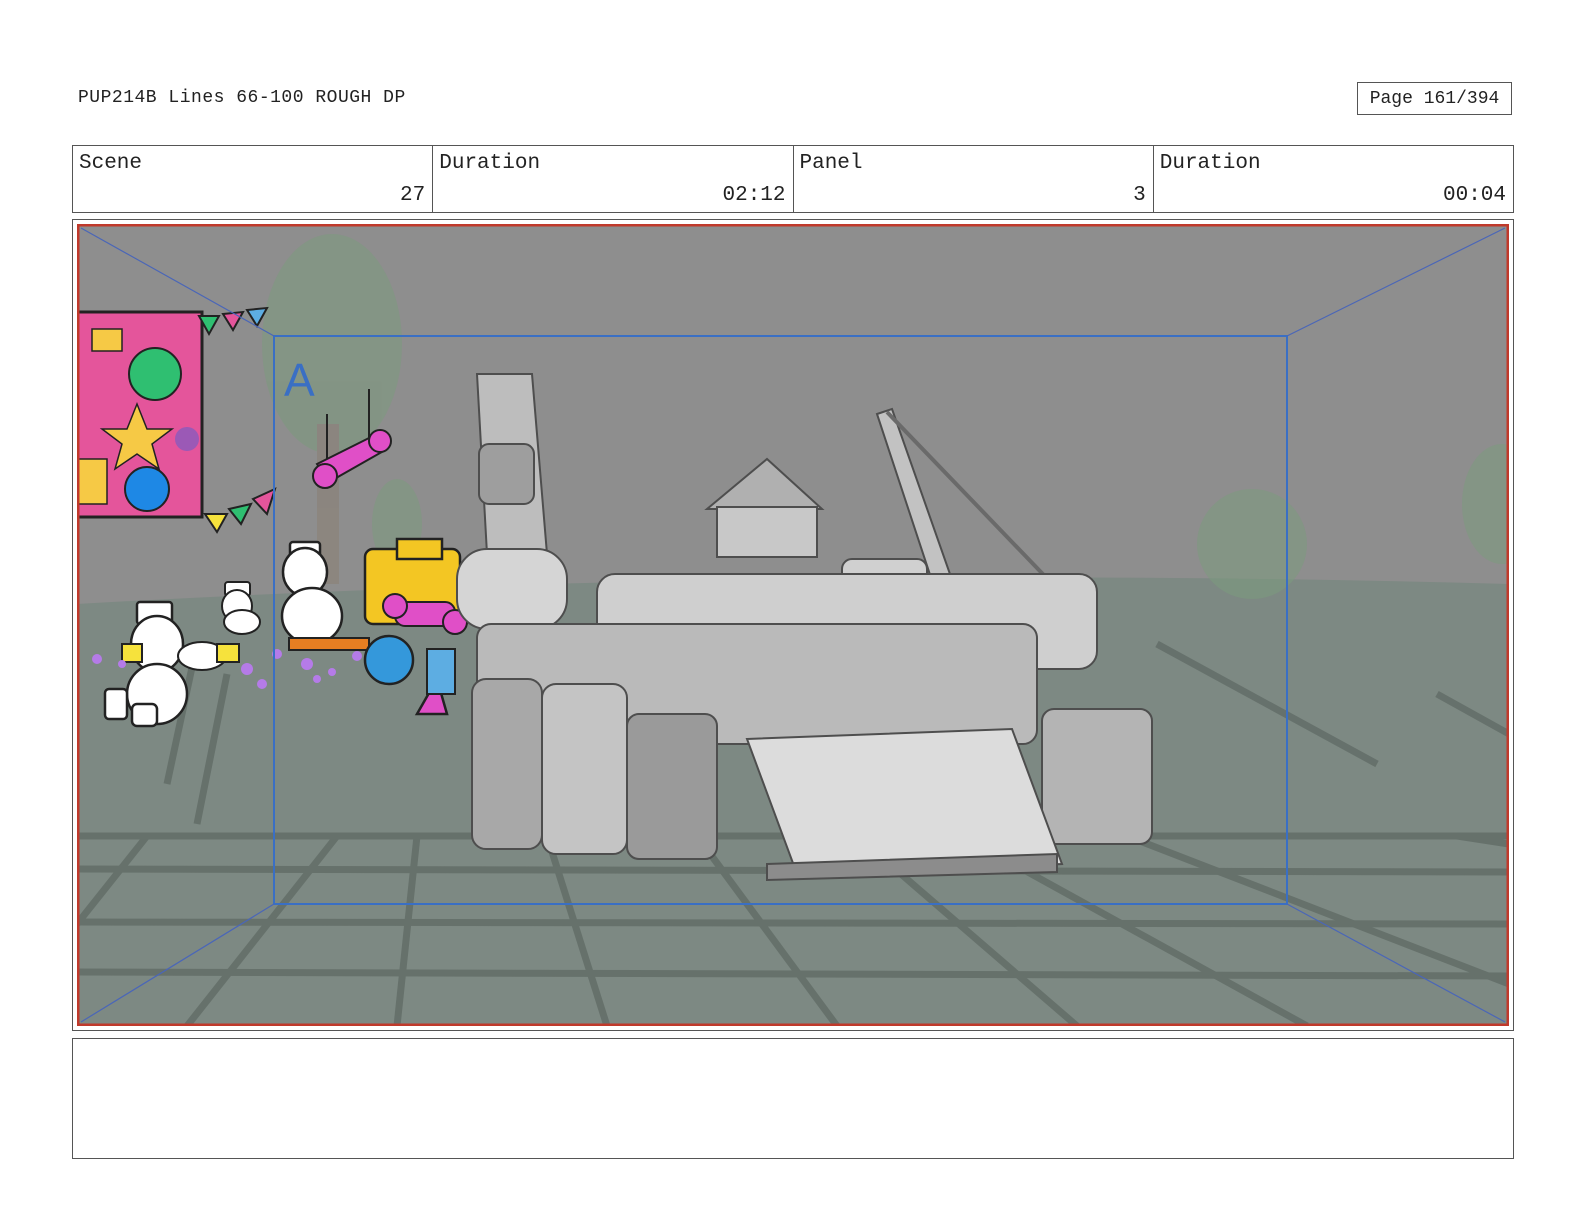 The image size is (1582, 1225). Describe the element at coordinates (974, 179) in the screenshot. I see `panel-cell: Panel 3` at that location.